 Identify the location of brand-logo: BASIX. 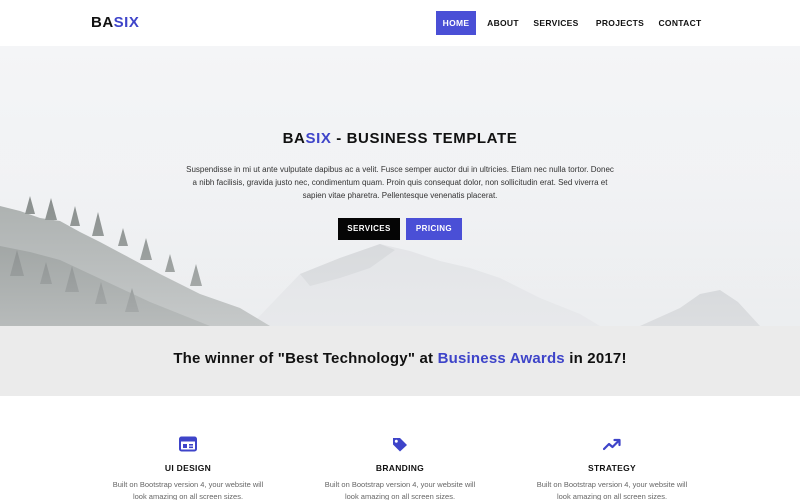
(115, 22).